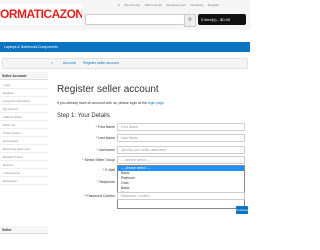 The image size is (320, 250). What do you see at coordinates (24, 133) in the screenshot?
I see `sidebar-item: Order History` at bounding box center [24, 133].